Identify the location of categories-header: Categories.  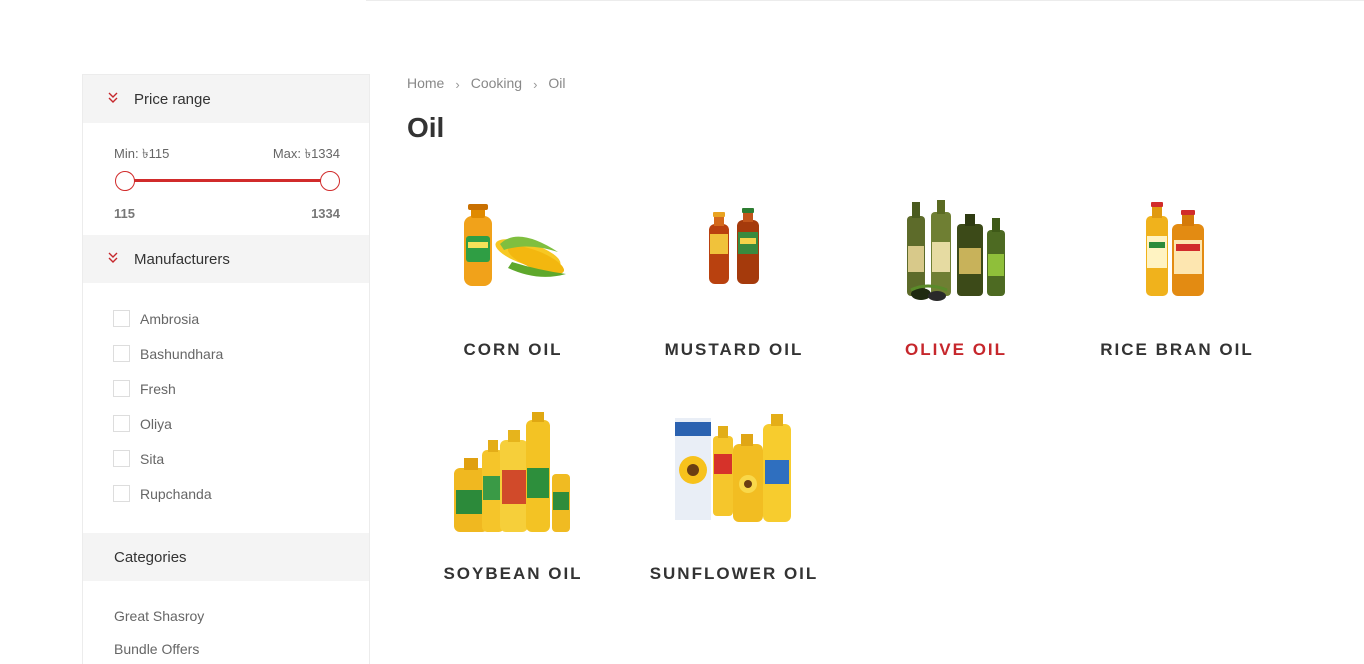
(226, 557).